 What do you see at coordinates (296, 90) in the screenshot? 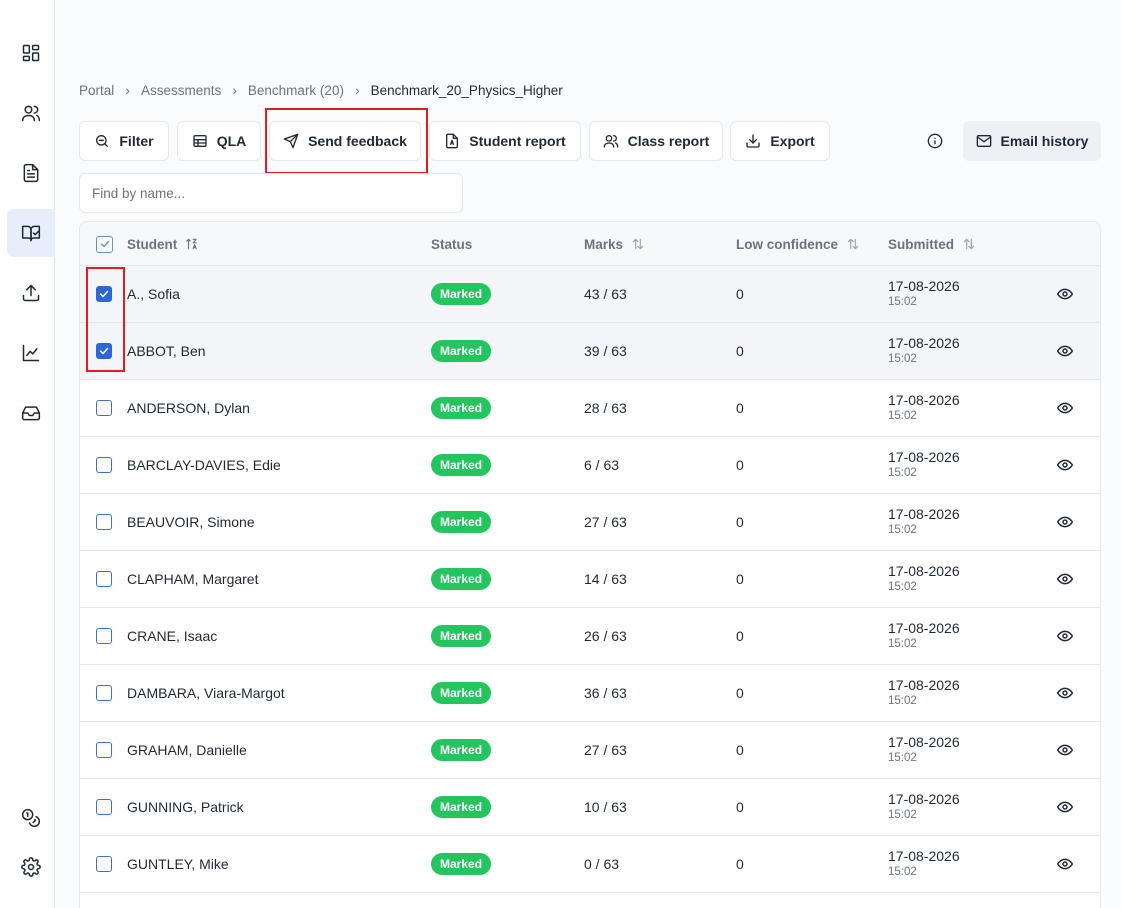
I see `breadcrumb-benchmark: Benchmark (20)` at bounding box center [296, 90].